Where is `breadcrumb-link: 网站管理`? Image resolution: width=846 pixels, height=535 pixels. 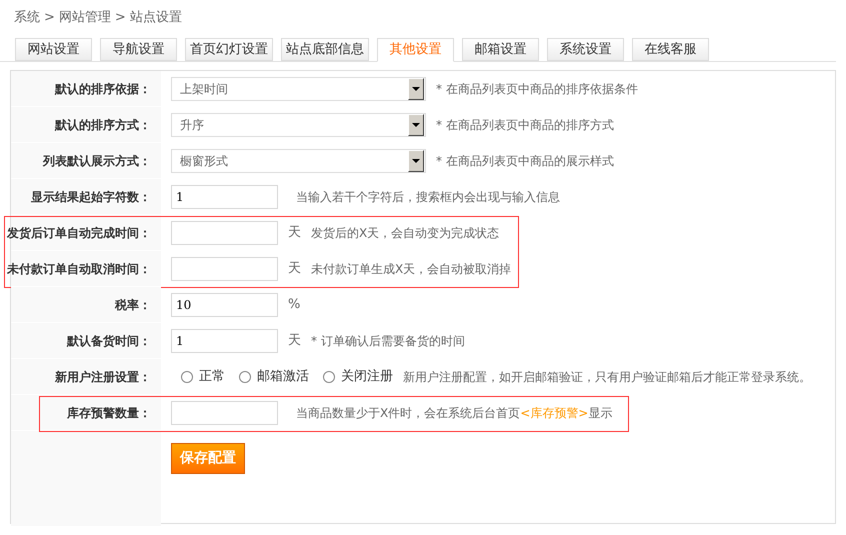
breadcrumb-link: 网站管理 is located at coordinates (84, 18).